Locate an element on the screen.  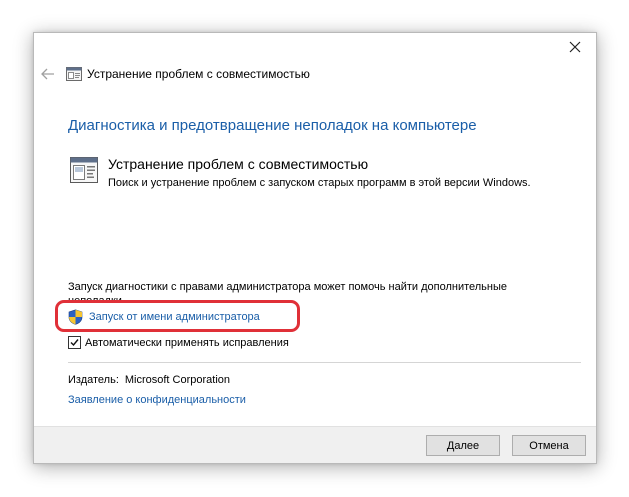
back-arrow-icon is located at coordinates (47, 74).